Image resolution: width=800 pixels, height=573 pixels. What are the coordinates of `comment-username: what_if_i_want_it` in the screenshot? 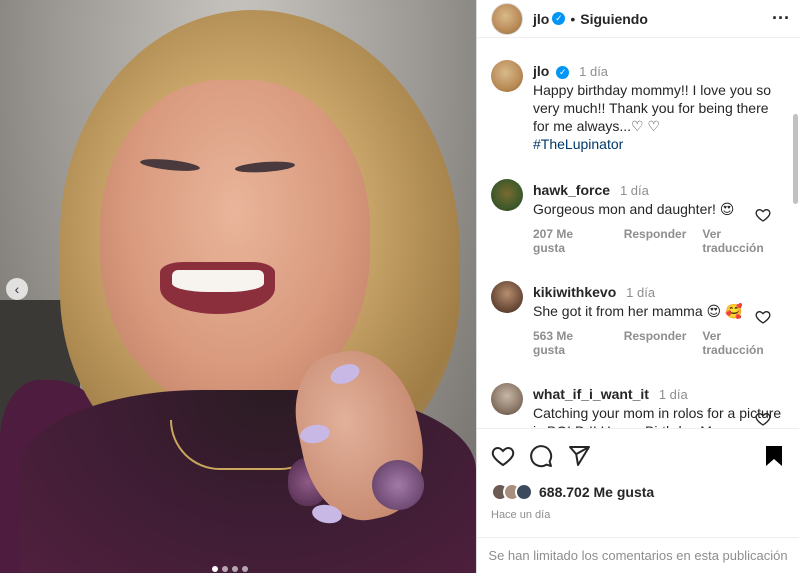 It's located at (591, 394).